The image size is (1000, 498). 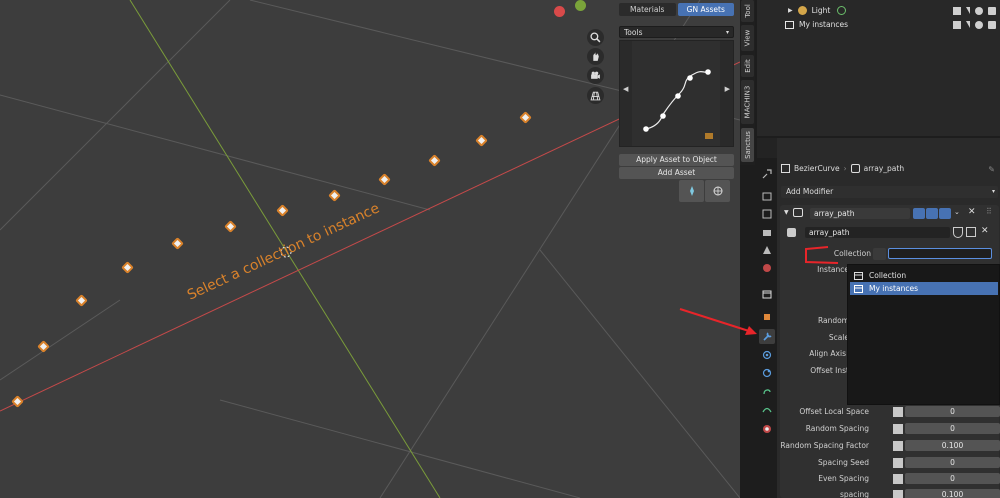 I want to click on scene-icon, so click(x=767, y=250).